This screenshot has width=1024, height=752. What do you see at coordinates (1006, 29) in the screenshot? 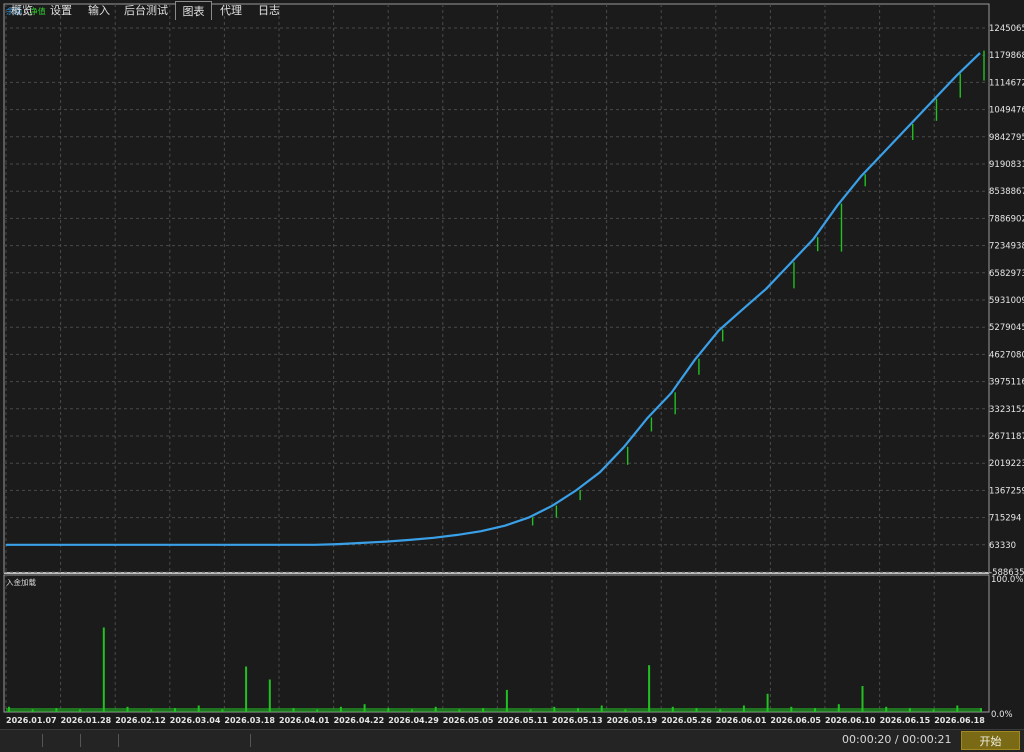
I see `y-tick-label: 12450653` at bounding box center [1006, 29].